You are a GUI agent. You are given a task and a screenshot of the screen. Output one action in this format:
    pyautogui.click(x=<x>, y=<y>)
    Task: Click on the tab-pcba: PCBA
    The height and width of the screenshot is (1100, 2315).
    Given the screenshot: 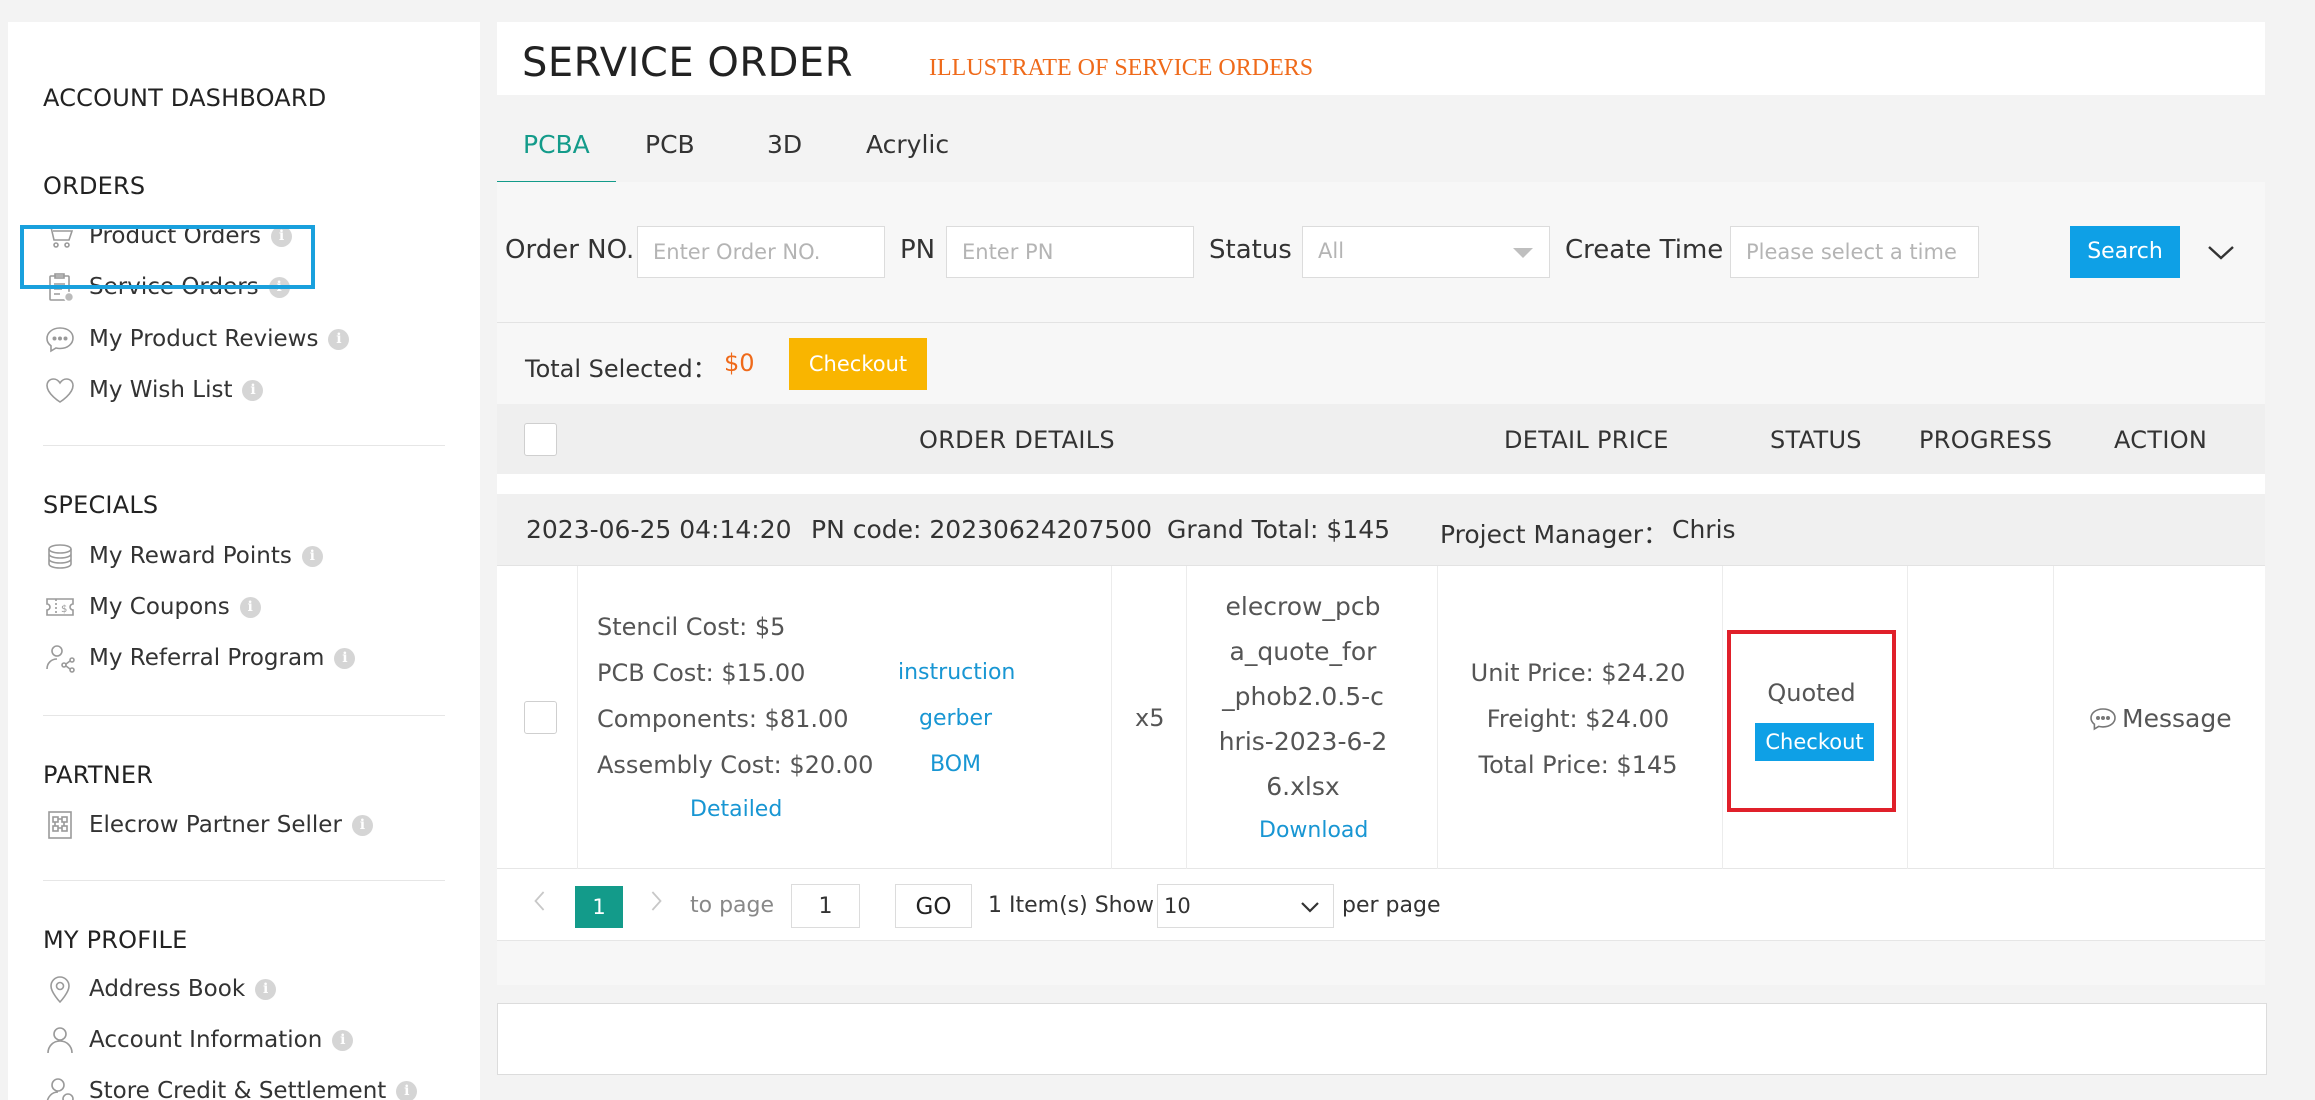 What is the action you would take?
    pyautogui.click(x=556, y=157)
    